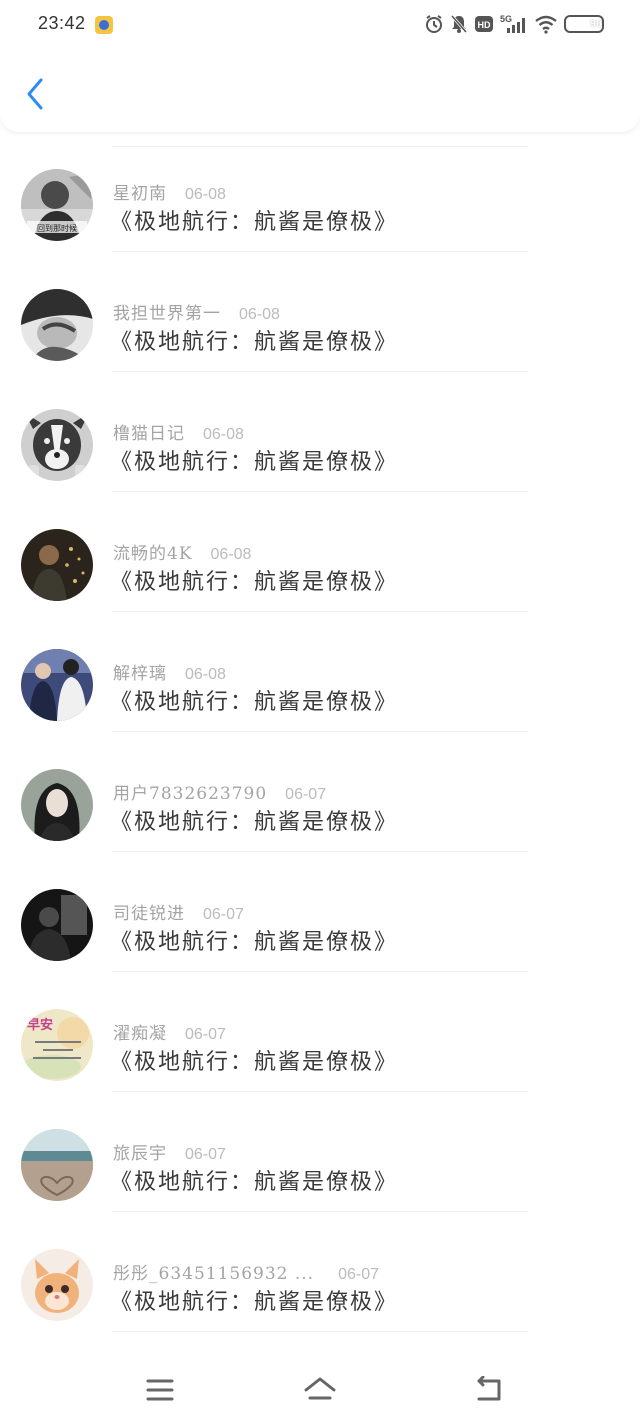  I want to click on system-nav-bar, so click(320, 1389).